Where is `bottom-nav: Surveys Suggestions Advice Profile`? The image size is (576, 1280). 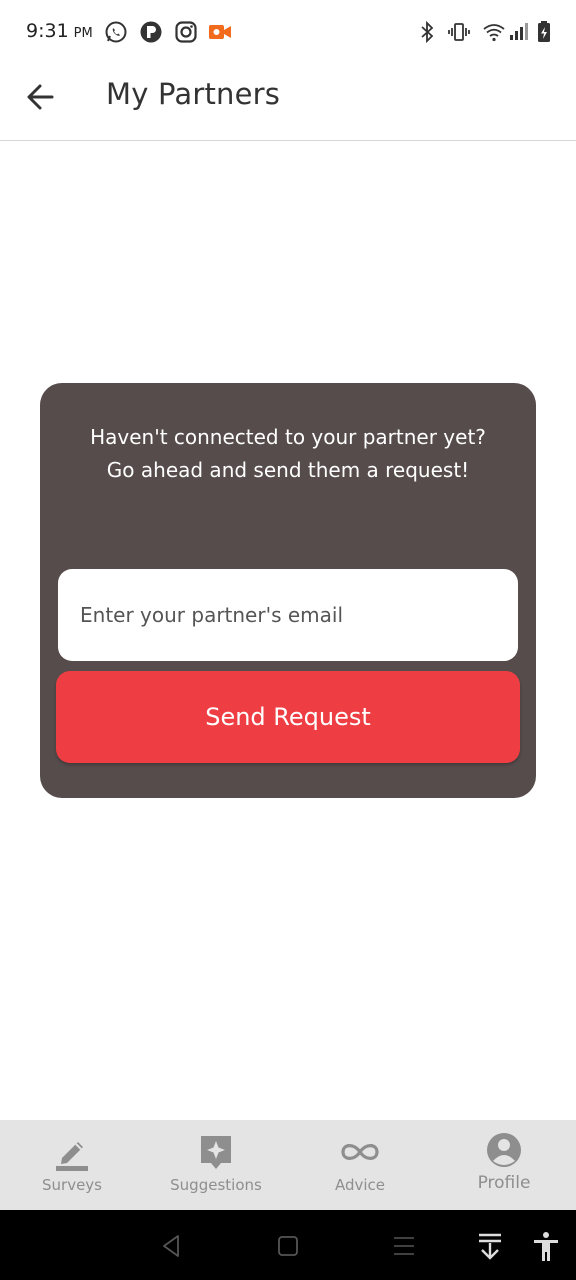 bottom-nav: Surveys Suggestions Advice Profile is located at coordinates (288, 1165).